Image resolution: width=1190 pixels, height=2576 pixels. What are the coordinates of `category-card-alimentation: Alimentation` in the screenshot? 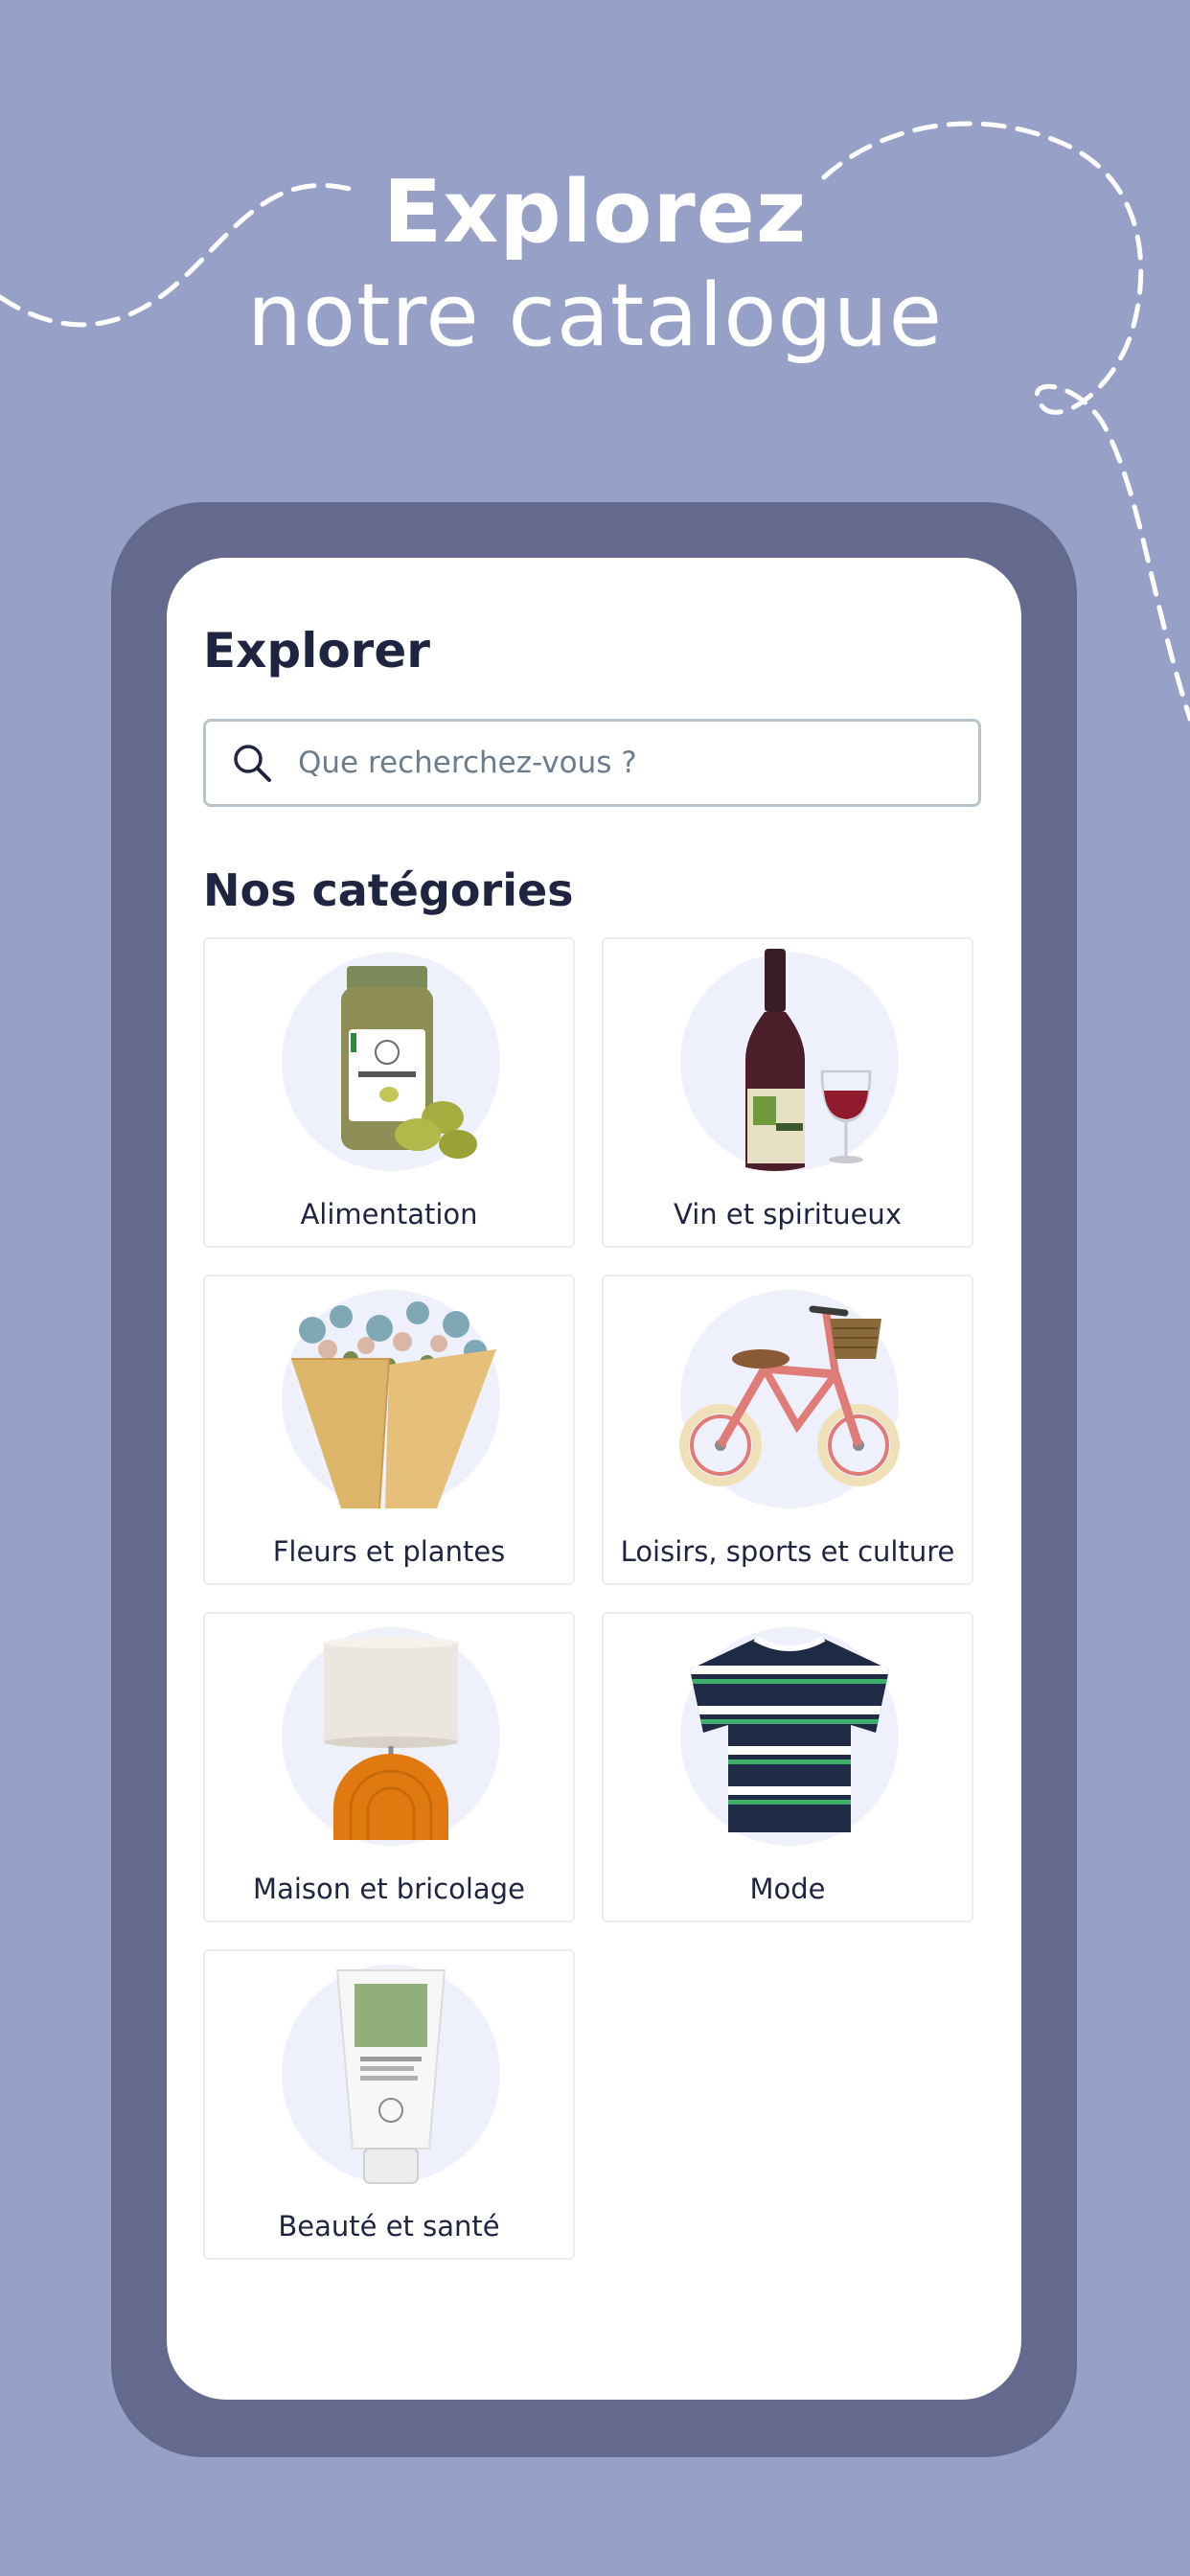 It's located at (389, 1092).